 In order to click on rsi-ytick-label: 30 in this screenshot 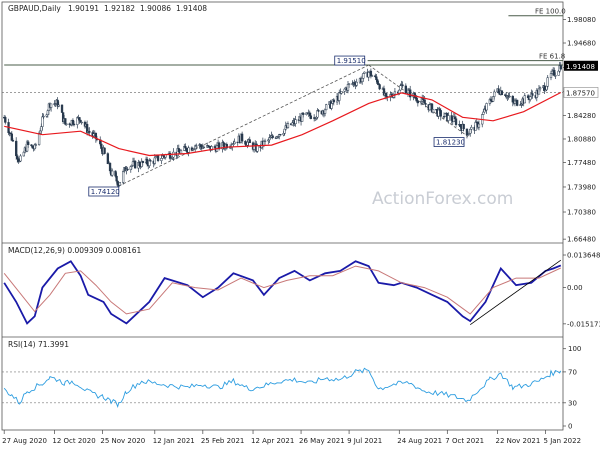, I will do `click(572, 403)`.